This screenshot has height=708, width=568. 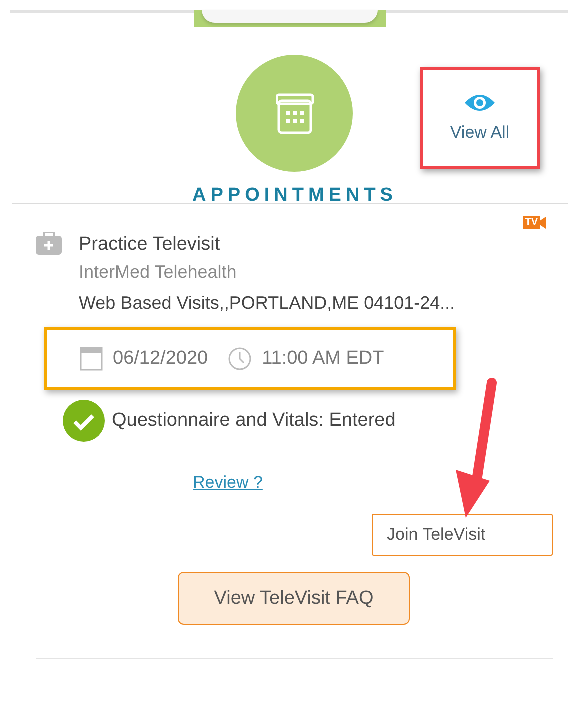 I want to click on appointment-title: Practice Televisit, so click(x=150, y=245).